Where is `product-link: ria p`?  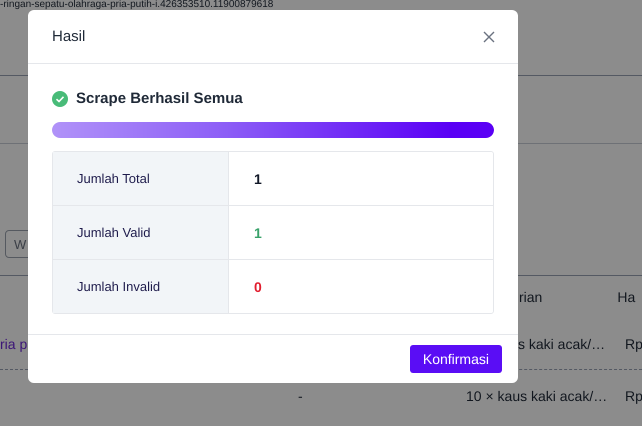 product-link: ria p is located at coordinates (14, 344).